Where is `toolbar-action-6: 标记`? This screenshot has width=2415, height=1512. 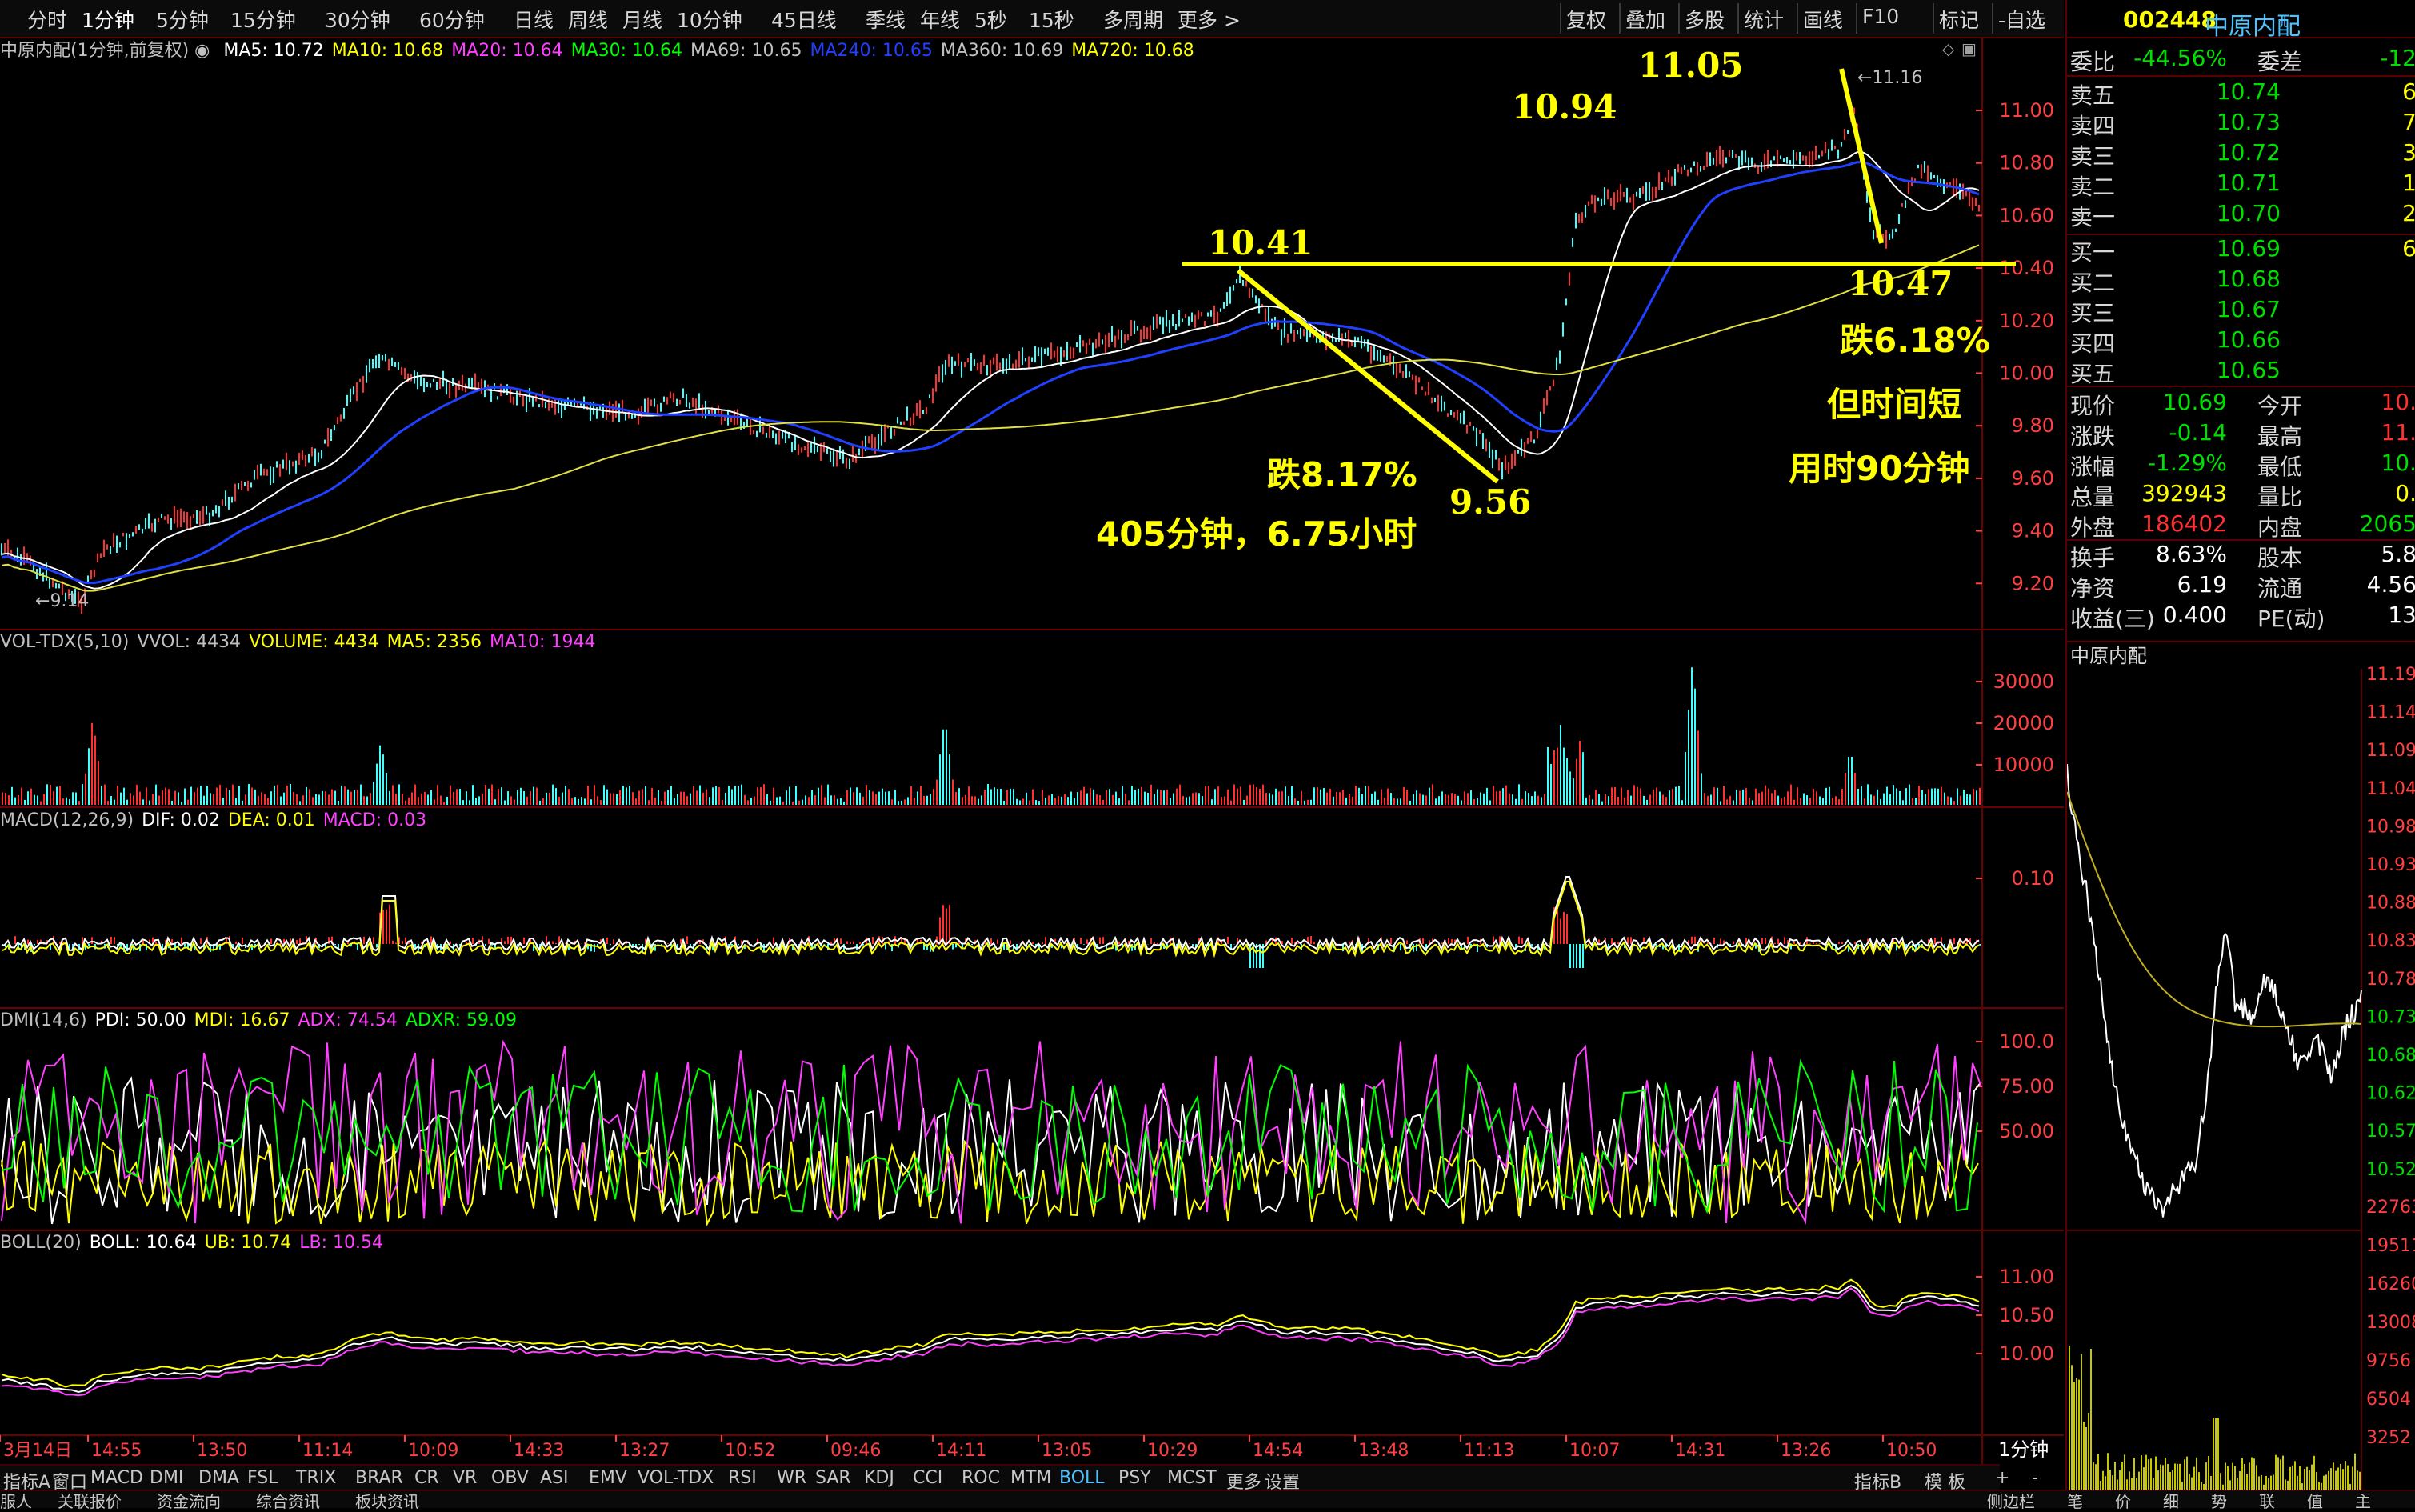
toolbar-action-6: 标记 is located at coordinates (1959, 19).